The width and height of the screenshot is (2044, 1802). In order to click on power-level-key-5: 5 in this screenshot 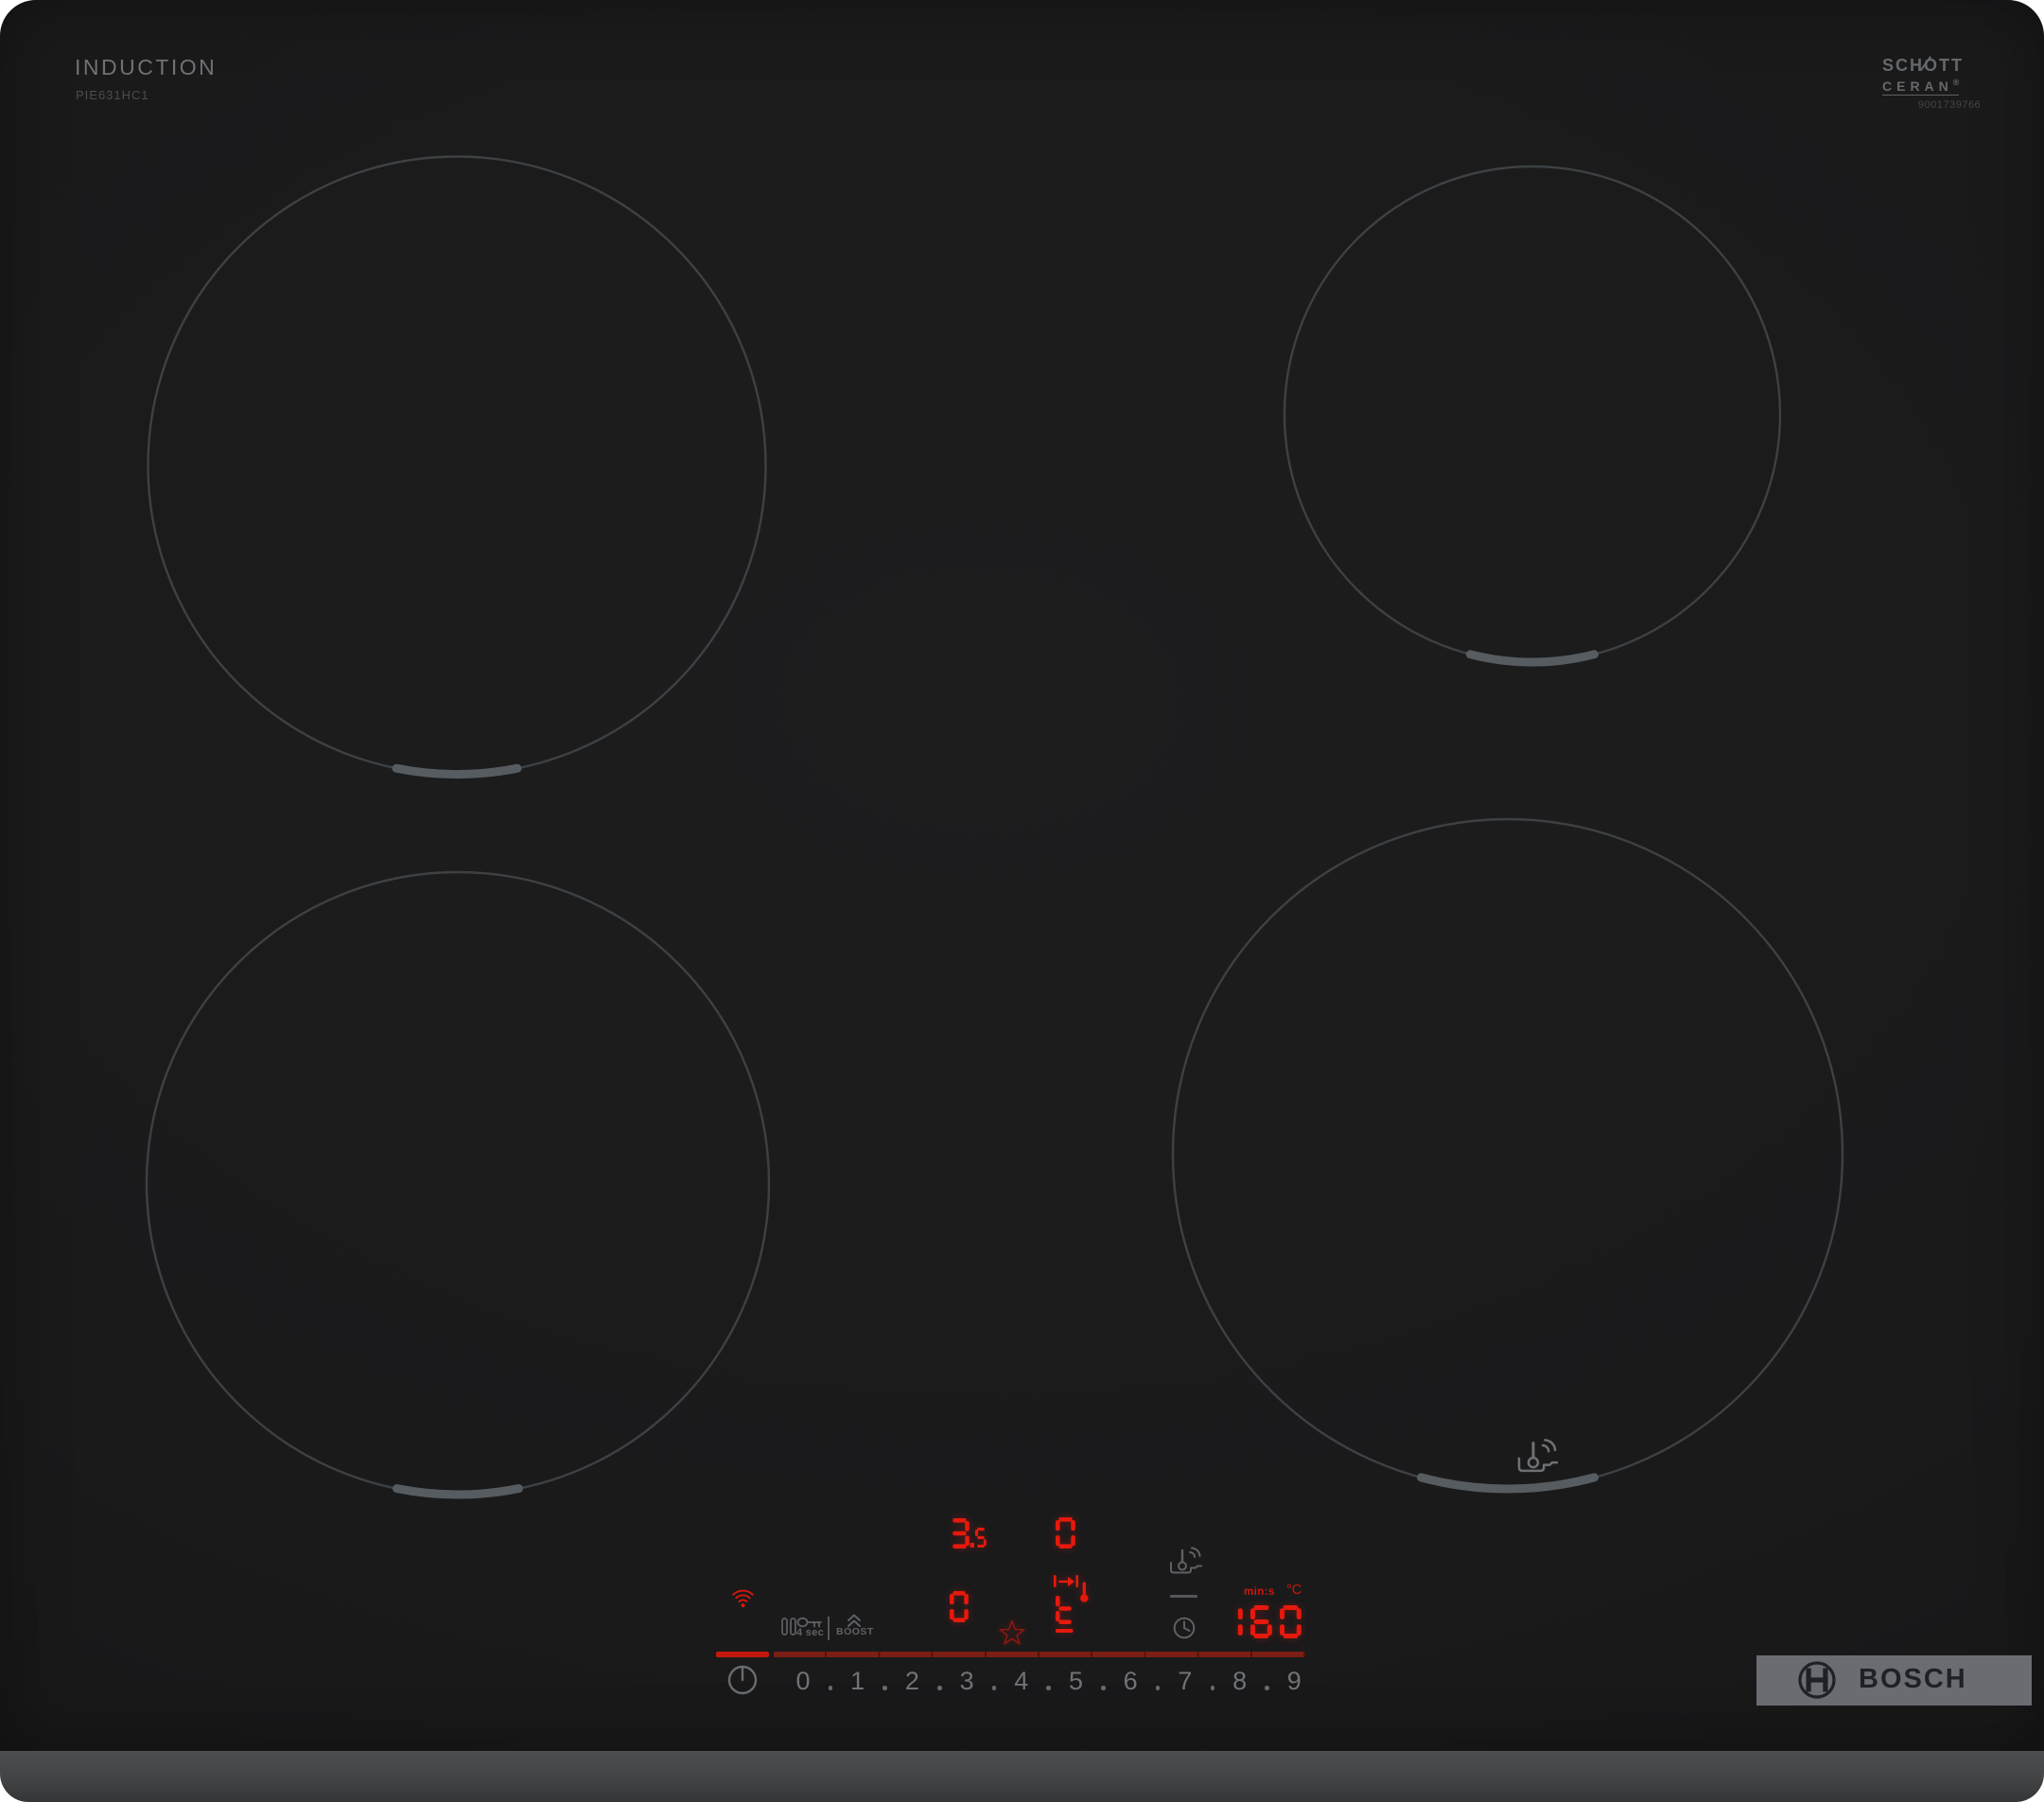, I will do `click(1076, 1681)`.